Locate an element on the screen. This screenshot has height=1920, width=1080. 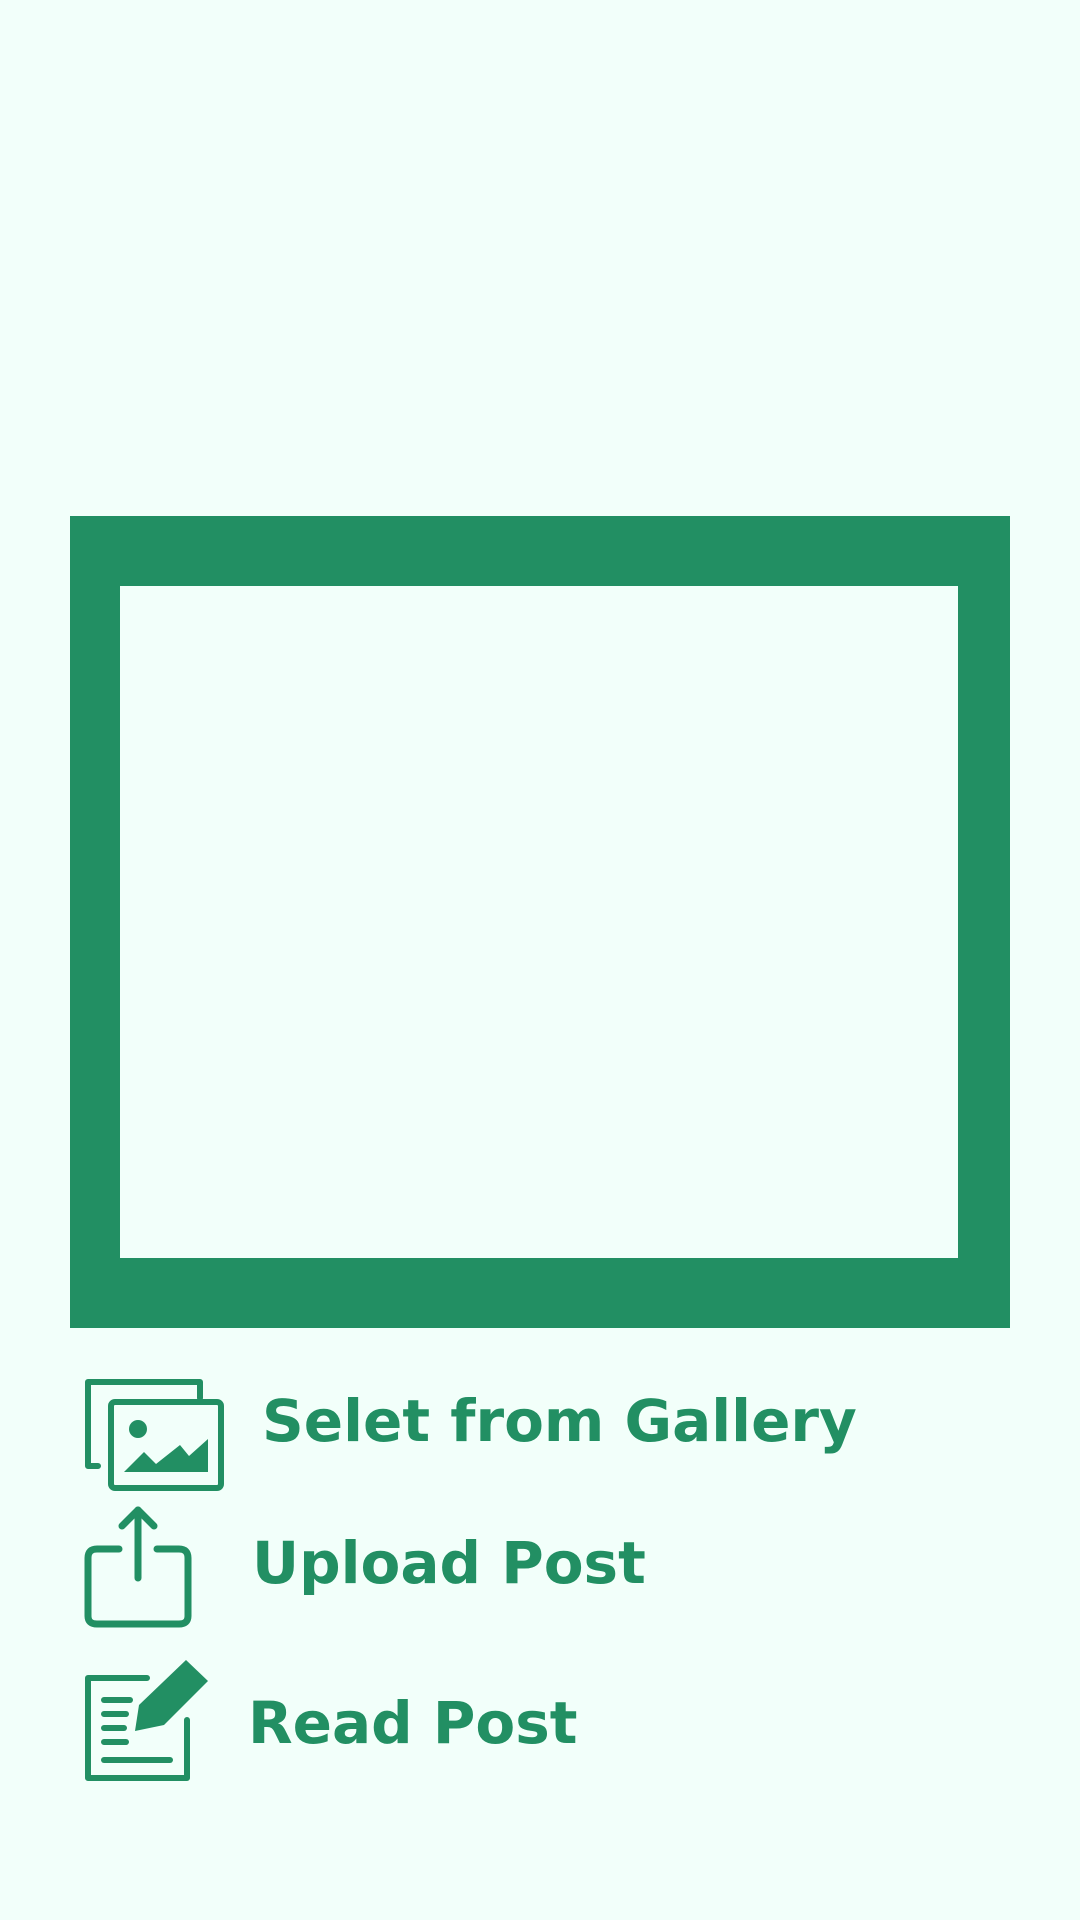
upload-post-button: Upload Post is located at coordinates (365, 1567).